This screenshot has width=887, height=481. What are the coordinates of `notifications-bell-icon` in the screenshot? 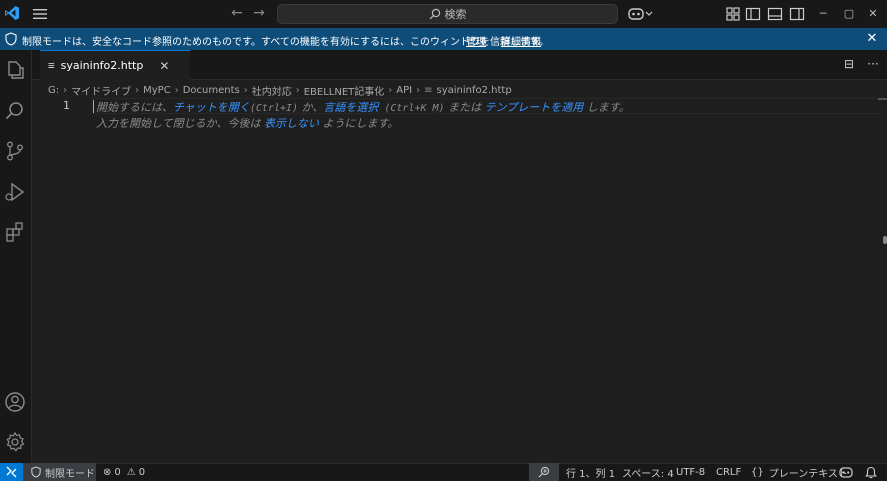 It's located at (871, 472).